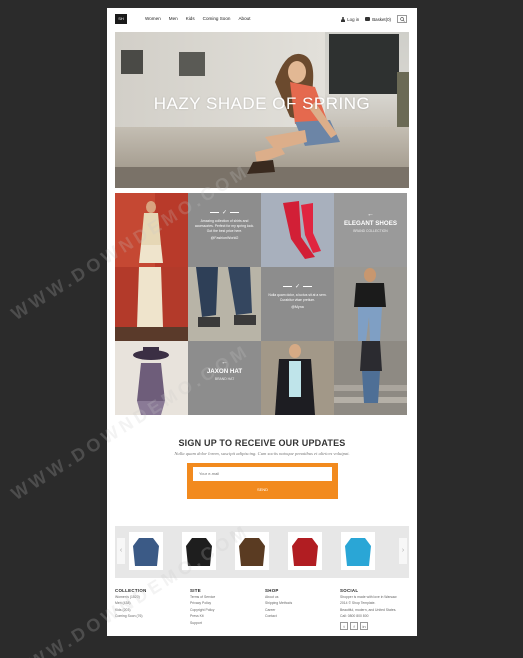  I want to click on footer-text: 2014 © Shop Template., so click(358, 603).